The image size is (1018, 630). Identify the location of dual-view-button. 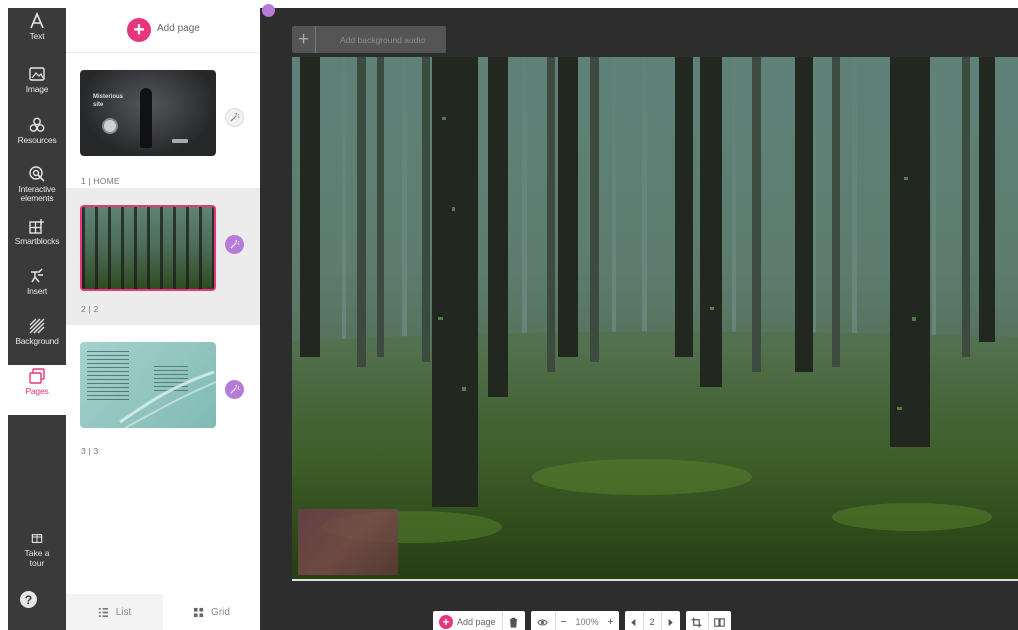
(720, 622).